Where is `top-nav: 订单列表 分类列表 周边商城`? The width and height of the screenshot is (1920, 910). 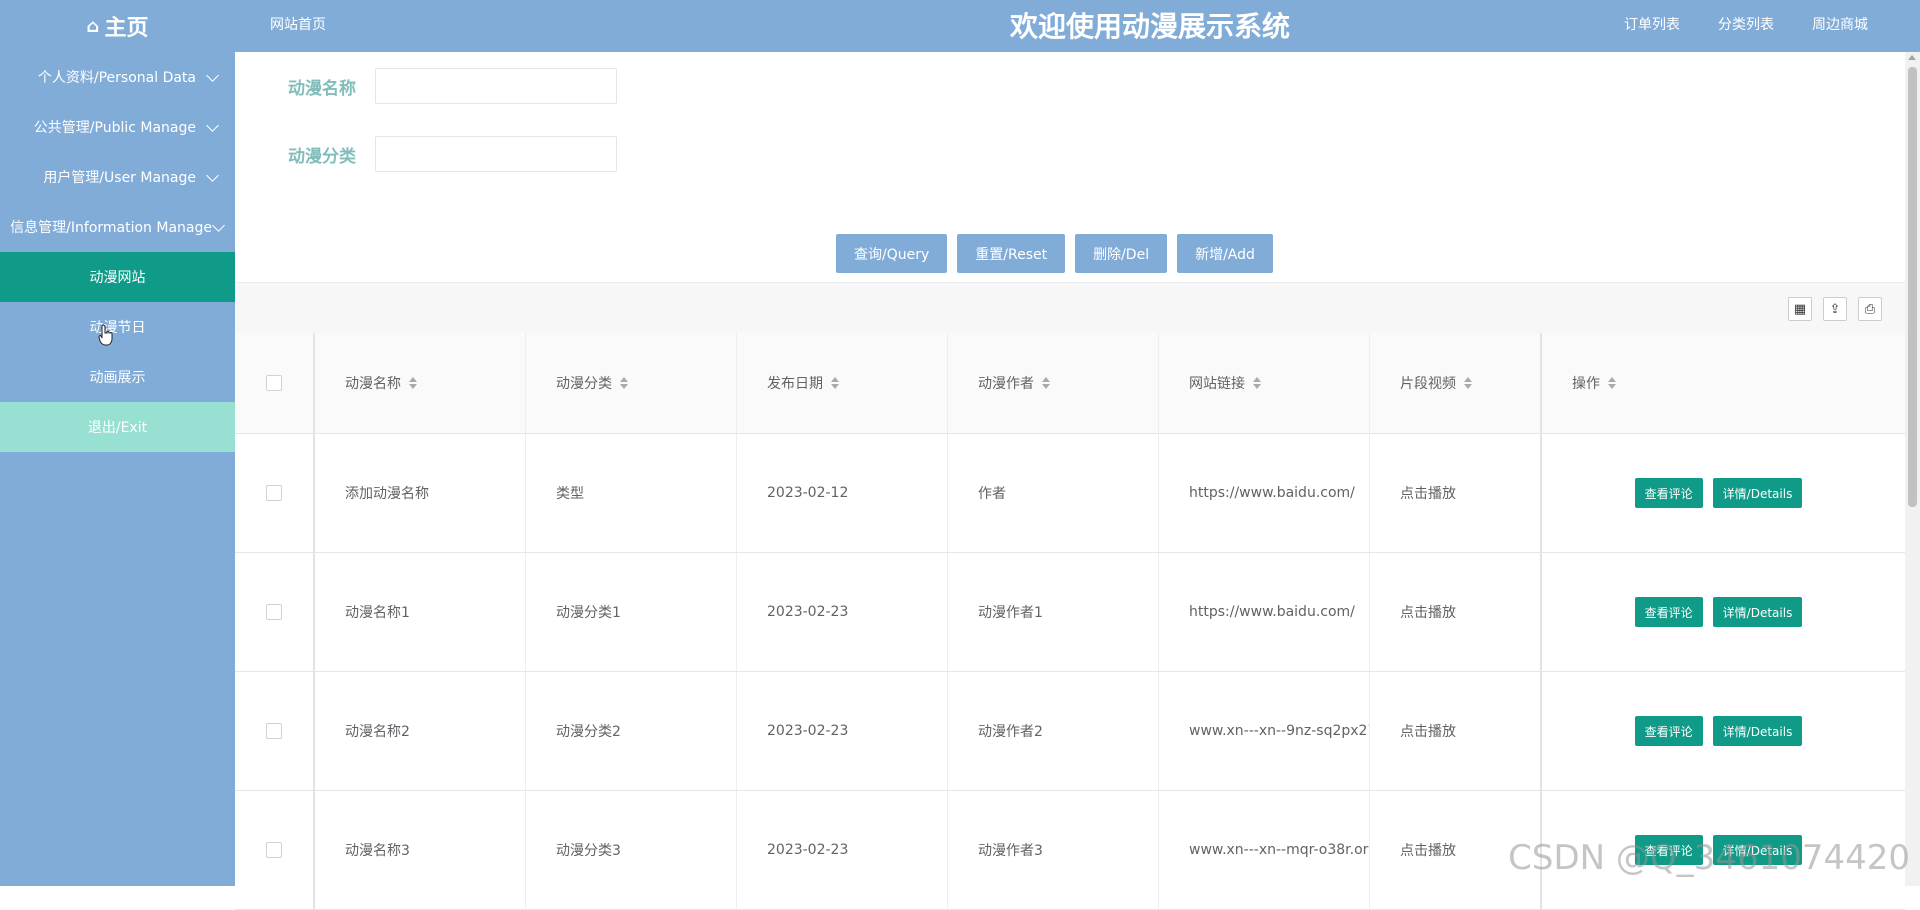
top-nav: 订单列表 分类列表 周边商城 is located at coordinates (1746, 24).